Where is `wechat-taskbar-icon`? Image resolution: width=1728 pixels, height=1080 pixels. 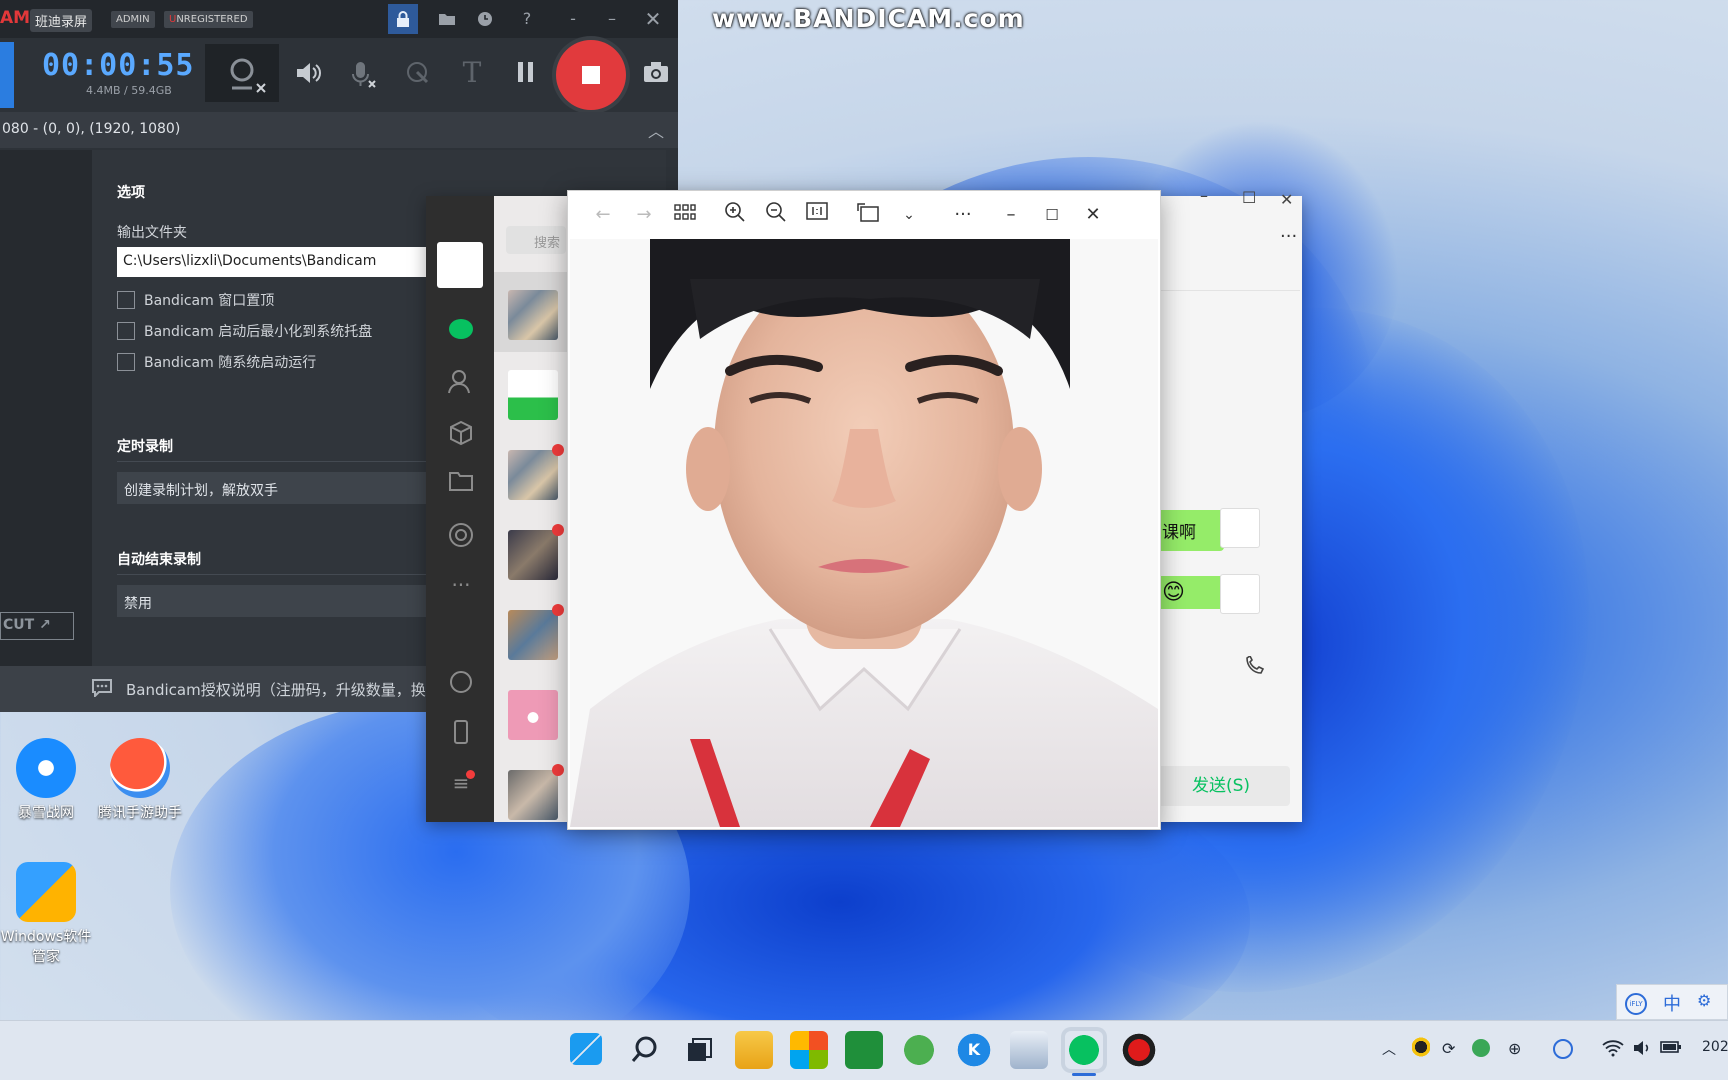
wechat-taskbar-icon is located at coordinates (1084, 1050).